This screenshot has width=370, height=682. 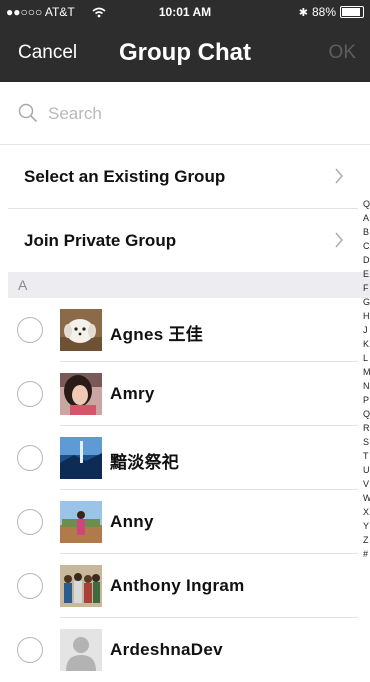 I want to click on index-letter: D, so click(x=366, y=260).